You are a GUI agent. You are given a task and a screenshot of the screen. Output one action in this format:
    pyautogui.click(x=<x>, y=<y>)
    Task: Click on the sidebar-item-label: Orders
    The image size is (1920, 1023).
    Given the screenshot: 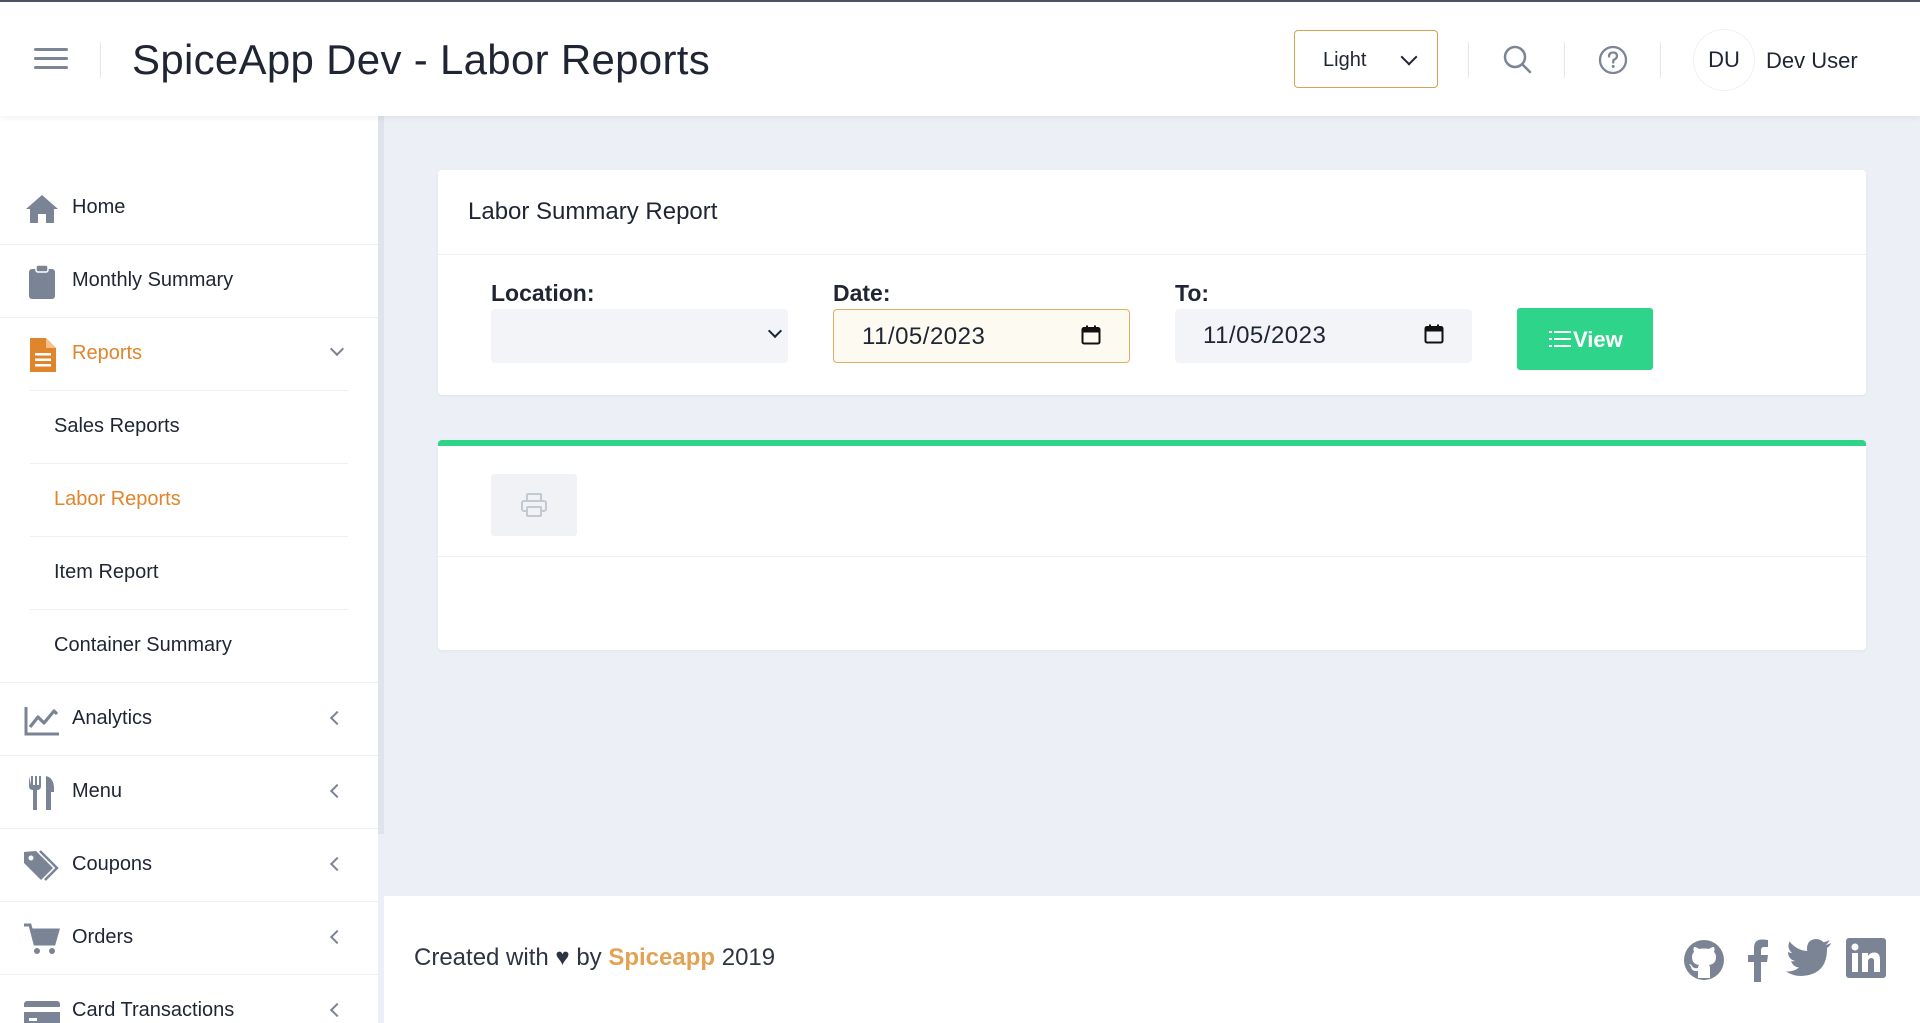 What is the action you would take?
    pyautogui.click(x=103, y=937)
    